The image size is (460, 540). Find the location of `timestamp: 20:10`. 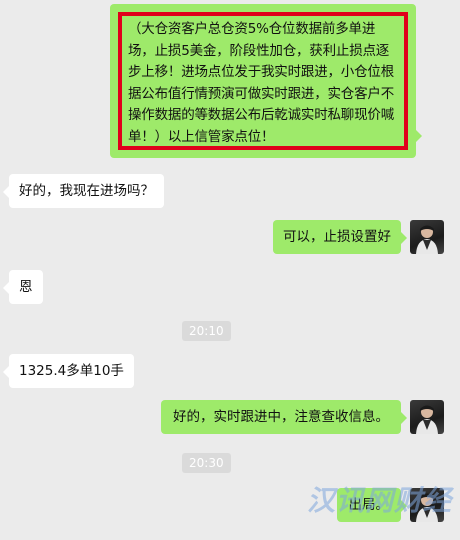

timestamp: 20:10 is located at coordinates (206, 331).